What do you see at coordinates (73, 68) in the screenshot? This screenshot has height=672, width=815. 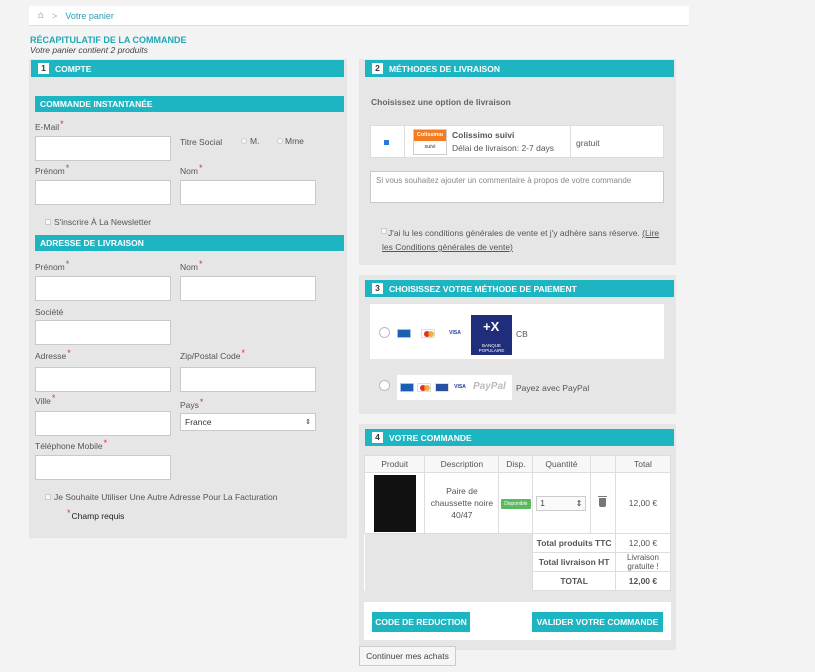 I see `account-title: COMPTE` at bounding box center [73, 68].